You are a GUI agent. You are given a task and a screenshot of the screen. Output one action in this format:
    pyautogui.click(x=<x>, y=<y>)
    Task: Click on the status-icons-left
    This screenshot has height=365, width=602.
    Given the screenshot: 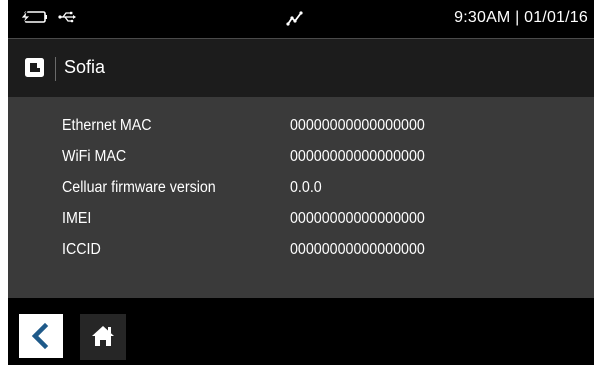 What is the action you would take?
    pyautogui.click(x=48, y=19)
    